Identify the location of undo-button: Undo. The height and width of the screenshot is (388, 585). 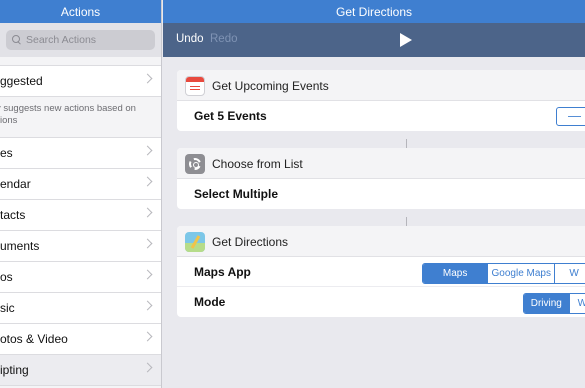
(190, 39).